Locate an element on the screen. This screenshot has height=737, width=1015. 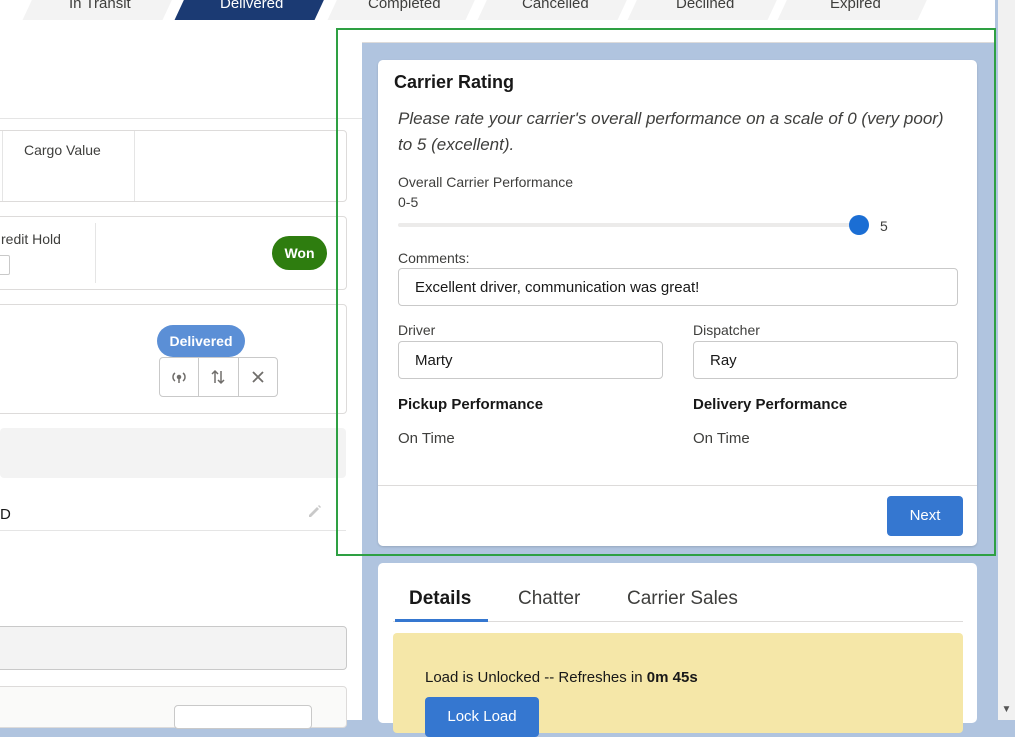
edit-pencil-icon is located at coordinates (315, 513).